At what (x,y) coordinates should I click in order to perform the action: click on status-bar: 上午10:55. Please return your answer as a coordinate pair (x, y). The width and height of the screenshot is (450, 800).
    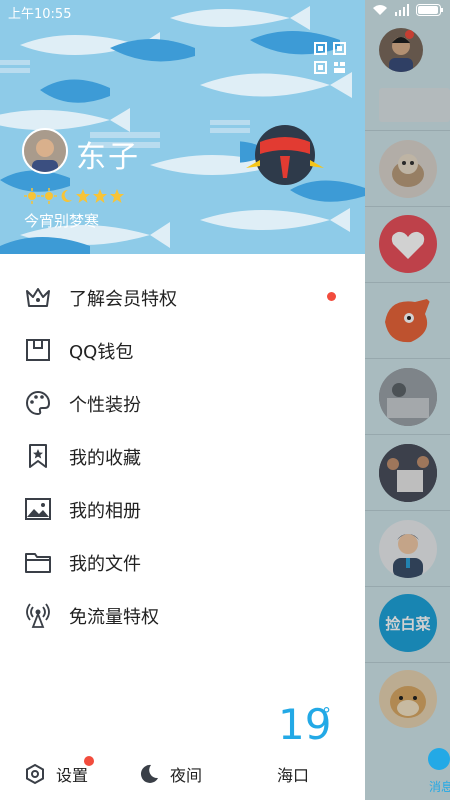
    Looking at the image, I should click on (225, 12).